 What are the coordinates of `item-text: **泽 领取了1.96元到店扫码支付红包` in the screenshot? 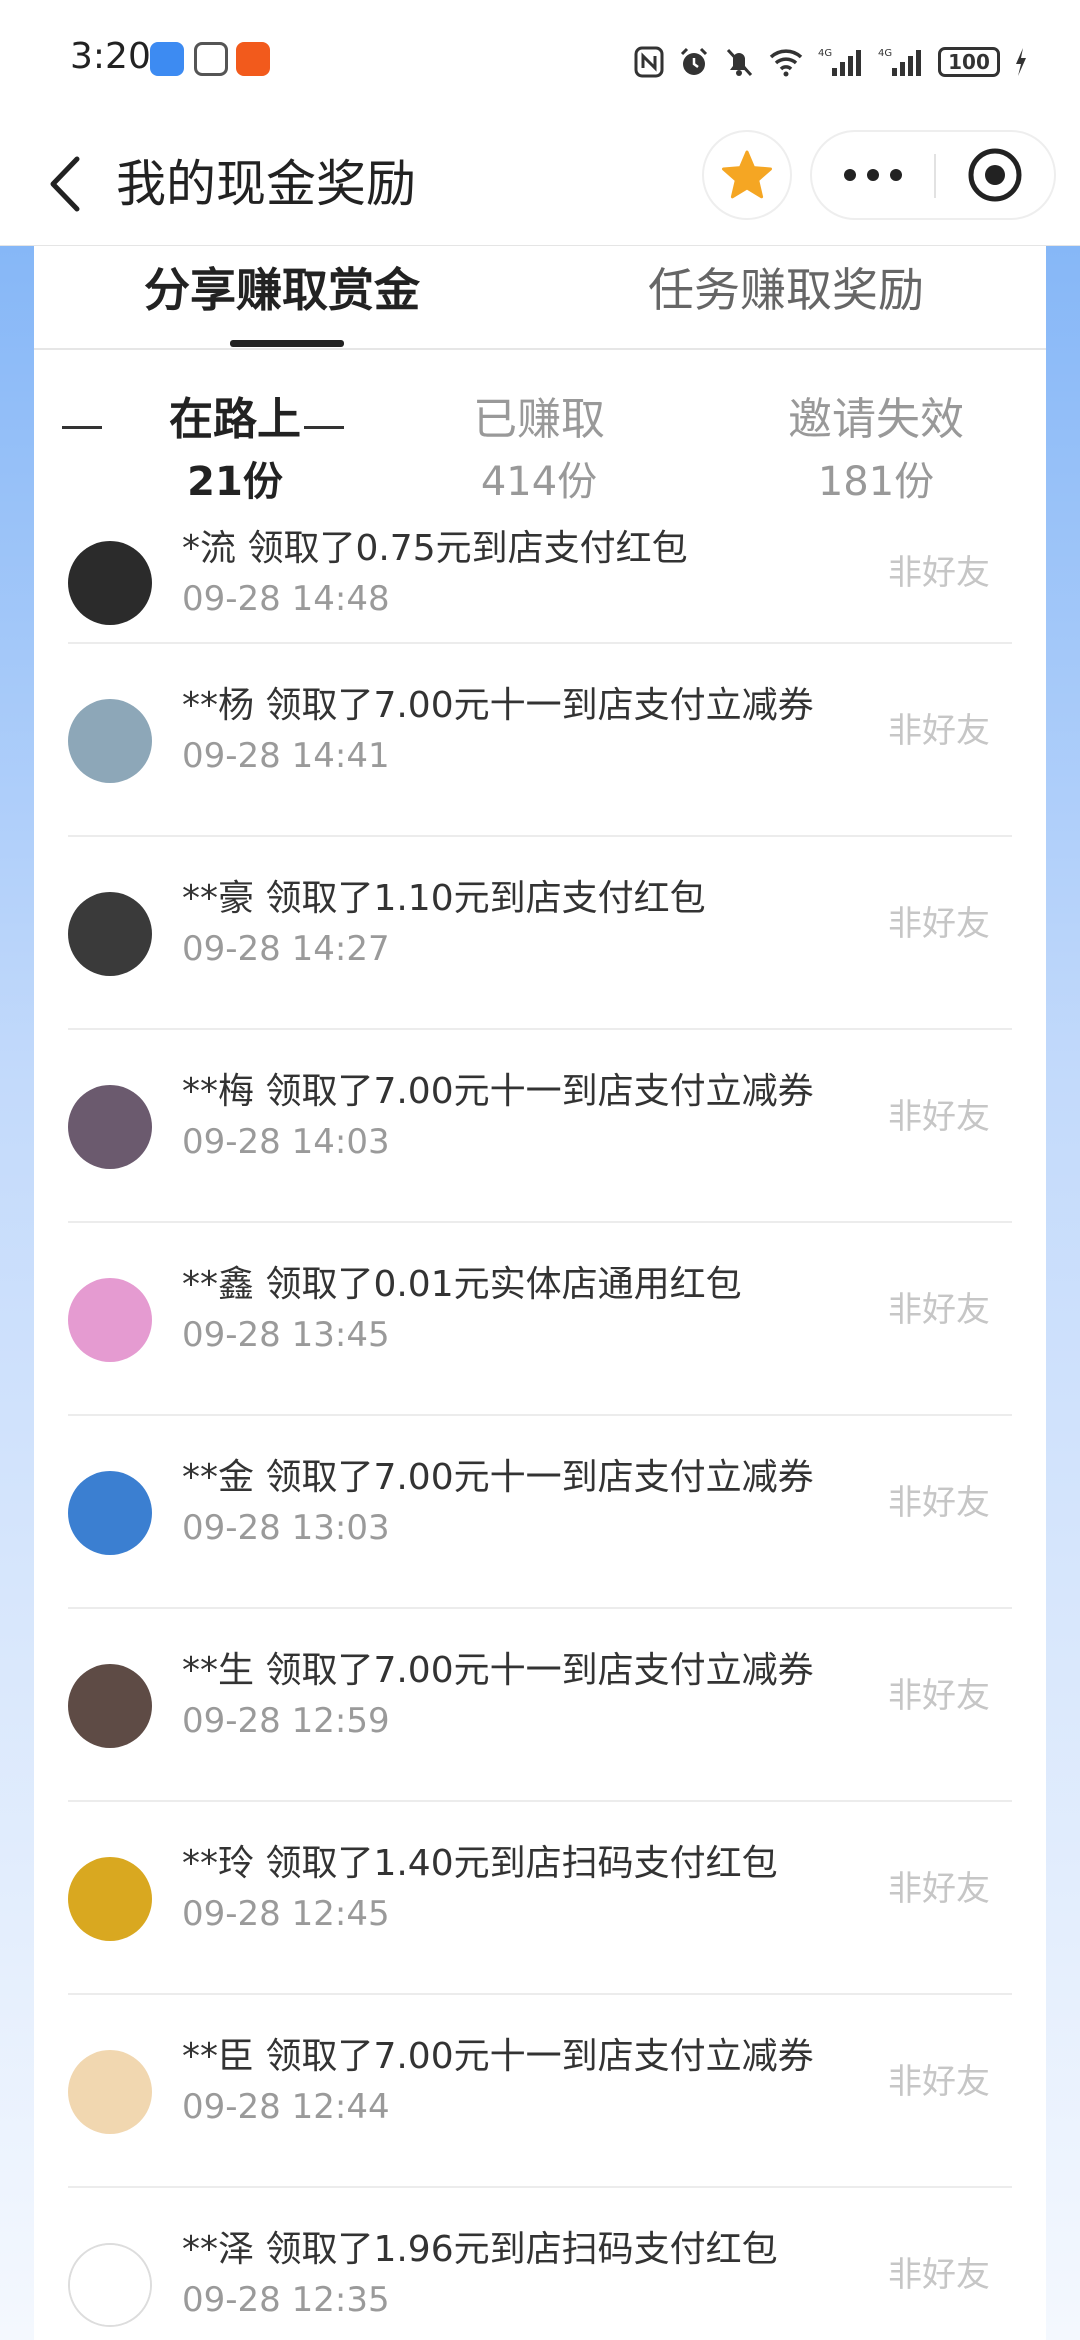 It's located at (480, 2249).